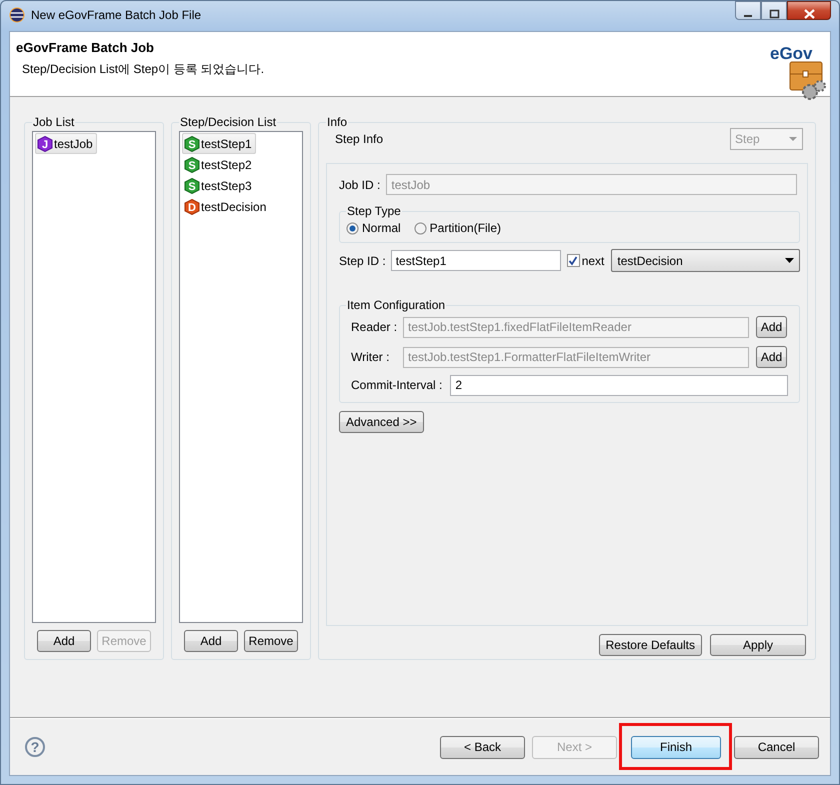 Image resolution: width=840 pixels, height=785 pixels. I want to click on item-list: J testJob, so click(94, 377).